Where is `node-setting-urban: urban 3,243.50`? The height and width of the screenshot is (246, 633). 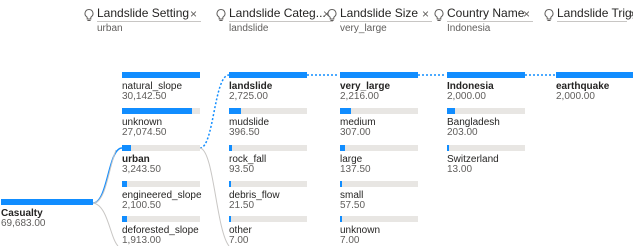 node-setting-urban: urban 3,243.50 is located at coordinates (161, 160).